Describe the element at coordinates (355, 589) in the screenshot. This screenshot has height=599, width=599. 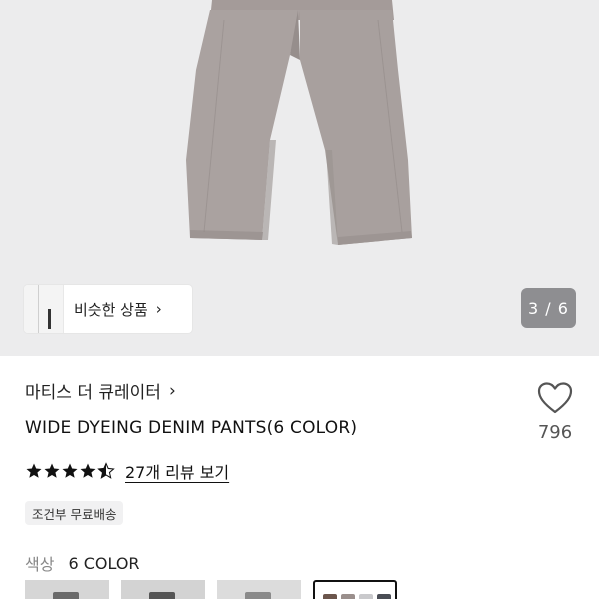
I see `color-swatch-selected` at that location.